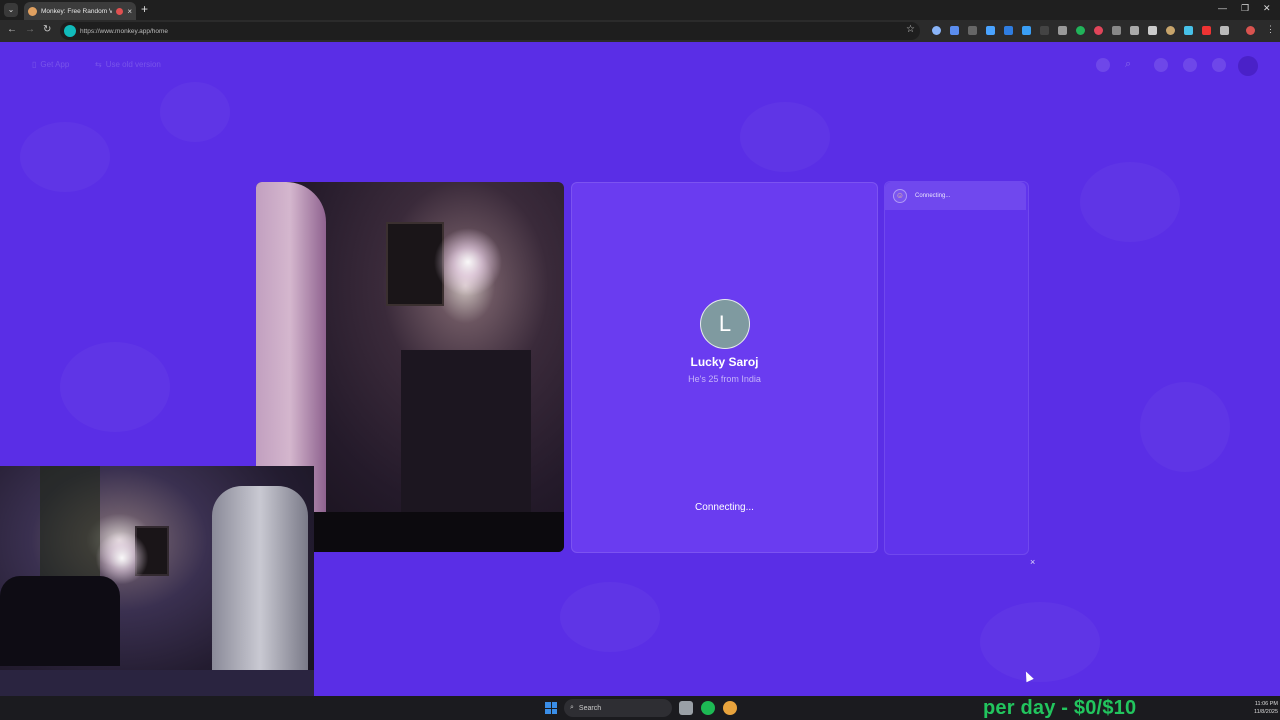  What do you see at coordinates (640, 10) in the screenshot?
I see `browser-tab-strip: ⌄ Monkey: Free Random Video × + — ❐ ✕` at bounding box center [640, 10].